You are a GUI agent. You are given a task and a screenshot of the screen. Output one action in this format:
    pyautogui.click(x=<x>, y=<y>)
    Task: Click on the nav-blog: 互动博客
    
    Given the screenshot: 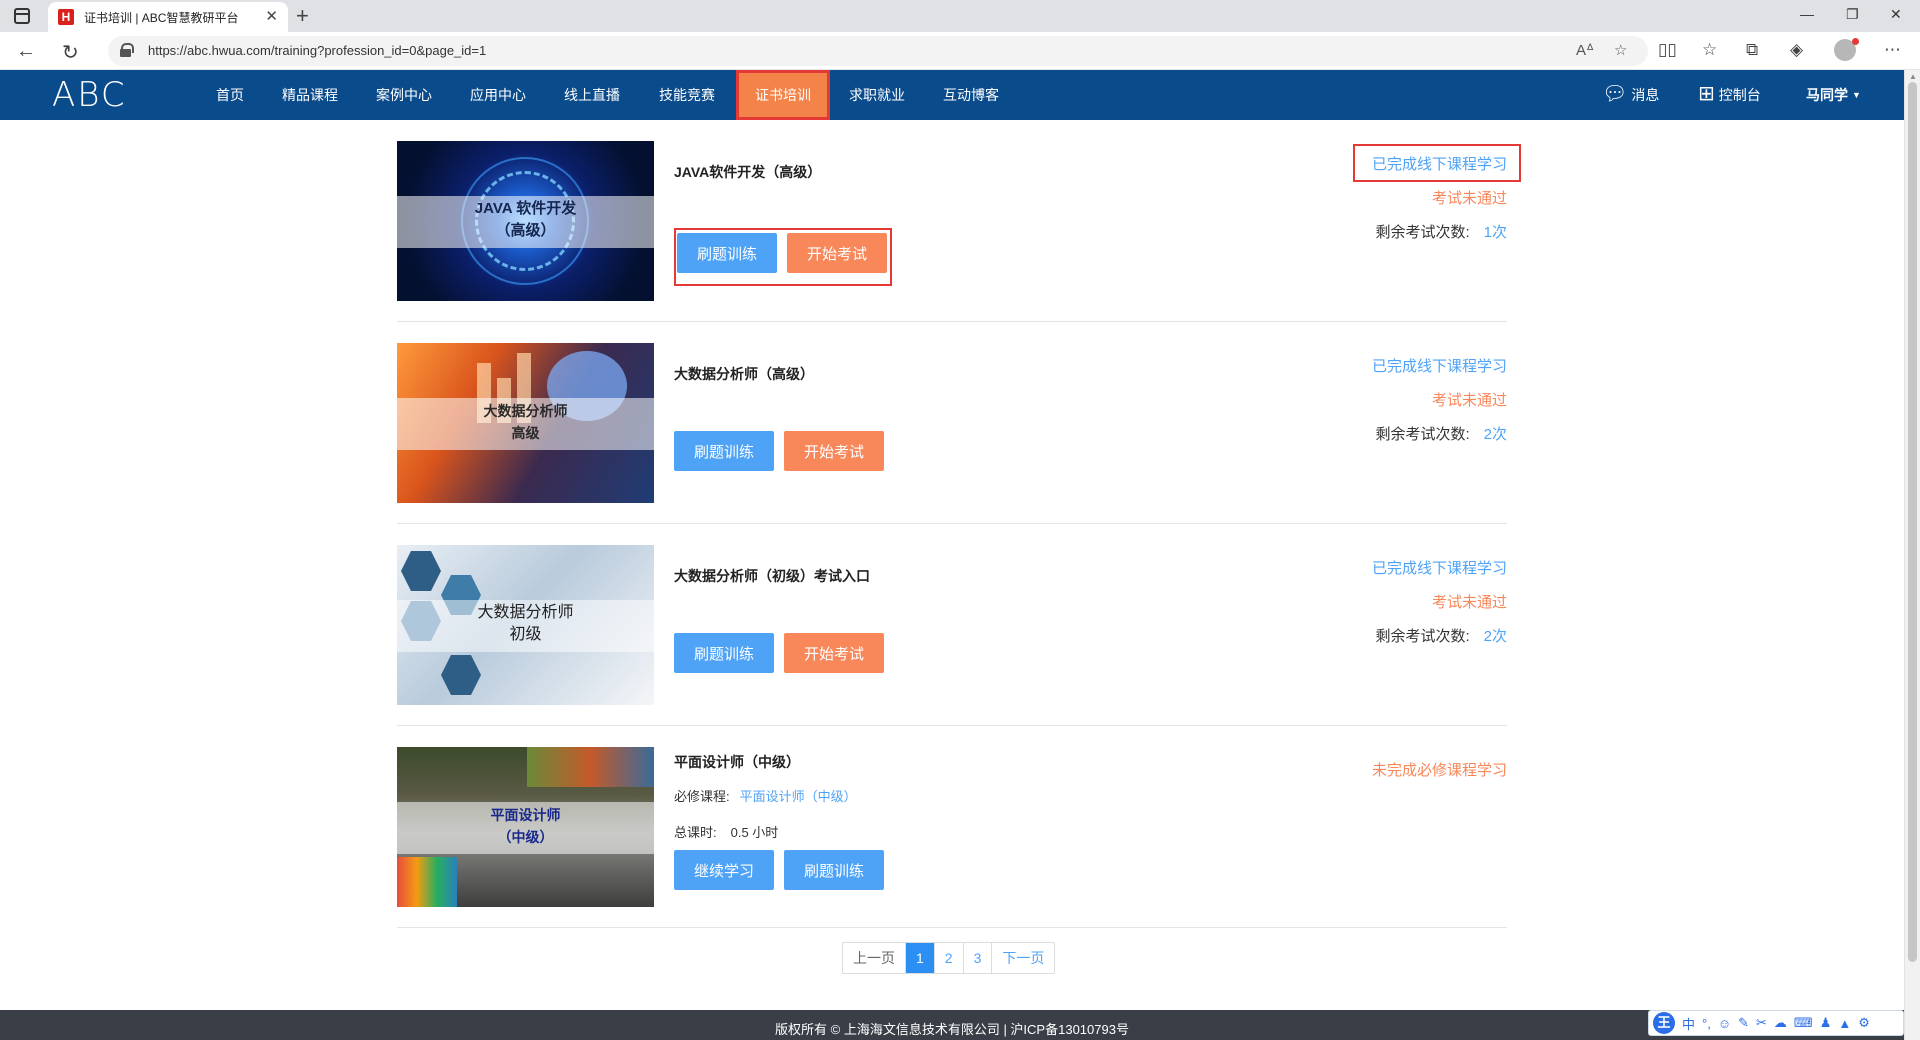 What is the action you would take?
    pyautogui.click(x=971, y=95)
    